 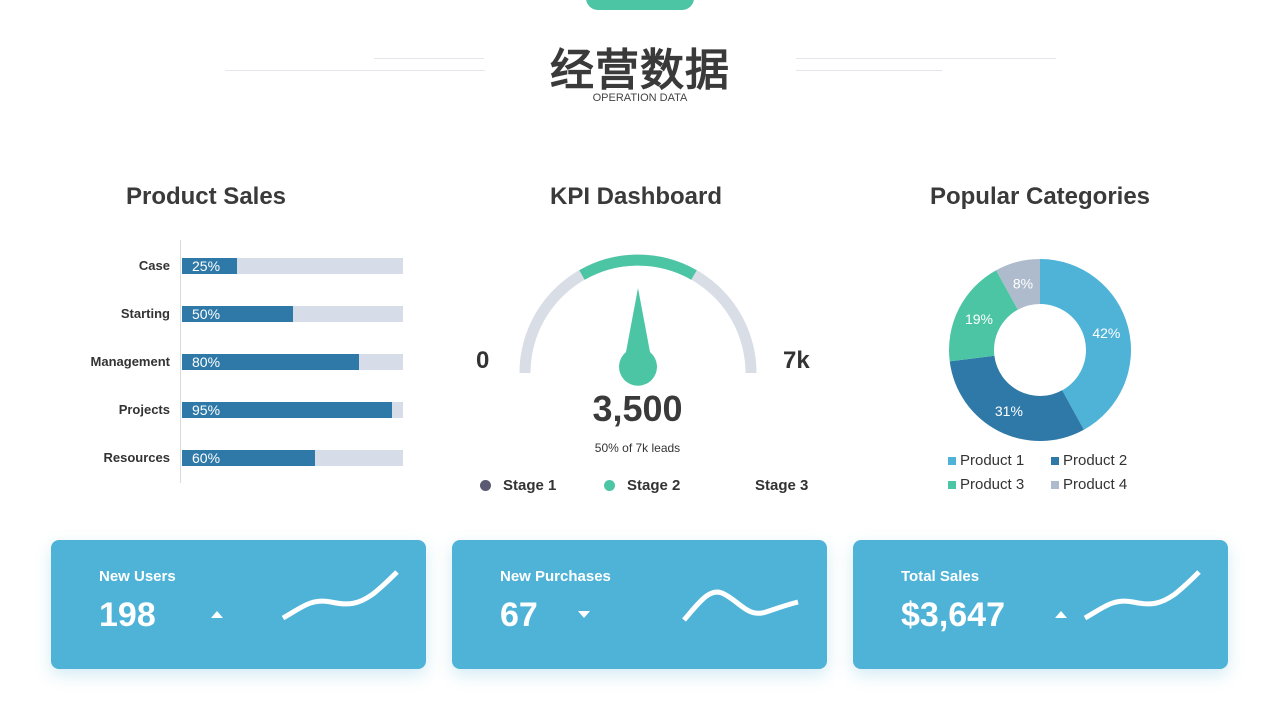 I want to click on legend-label: Product 4, so click(x=1095, y=484).